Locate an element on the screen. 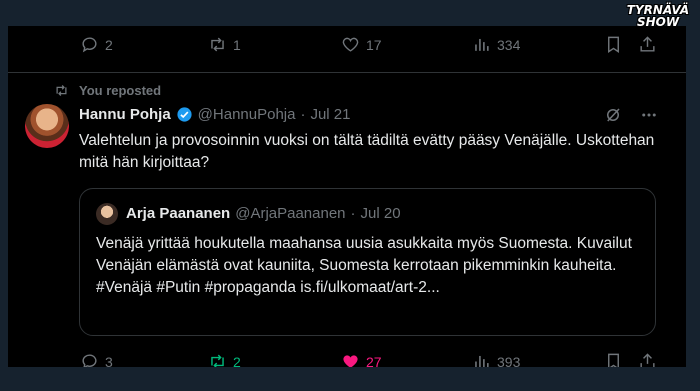 This screenshot has width=700, height=391. views-count: 334 is located at coordinates (509, 44).